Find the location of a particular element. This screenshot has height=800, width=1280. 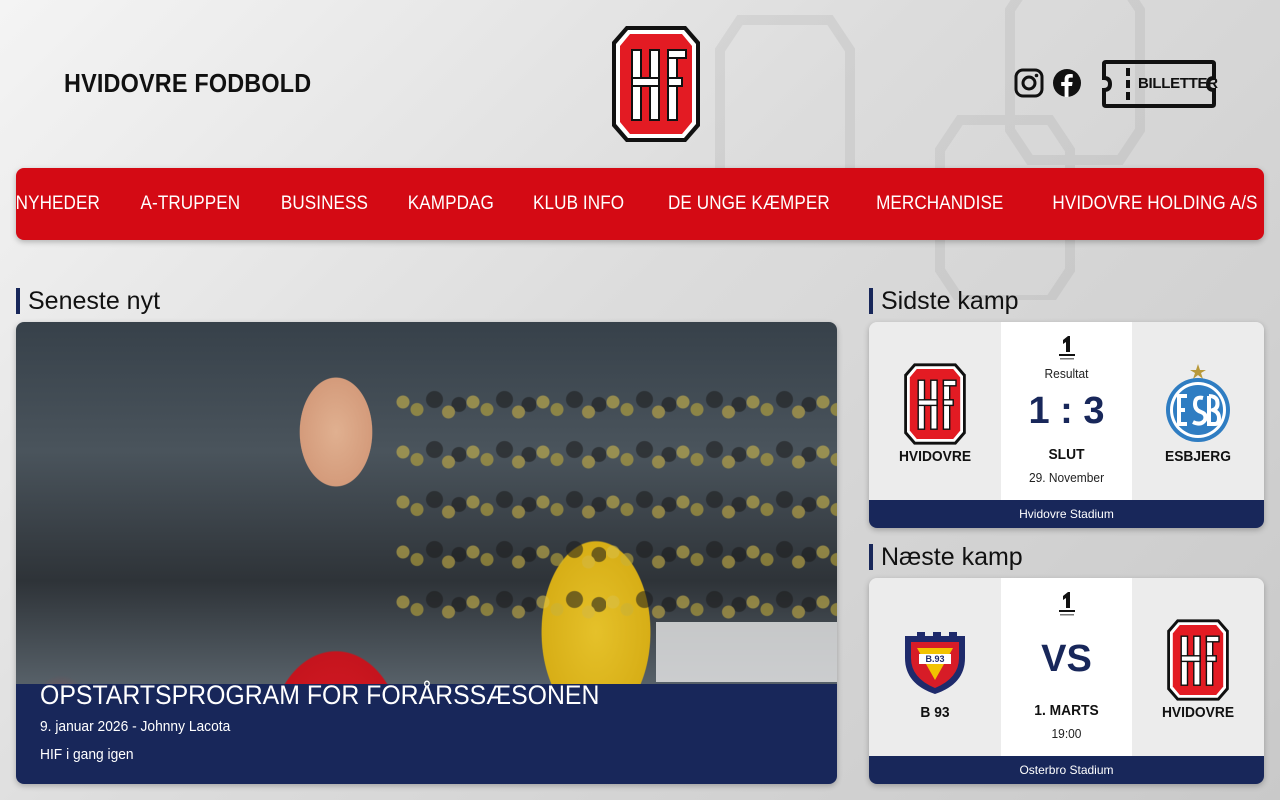

nav-item-business: BUSINESS is located at coordinates (323, 204).